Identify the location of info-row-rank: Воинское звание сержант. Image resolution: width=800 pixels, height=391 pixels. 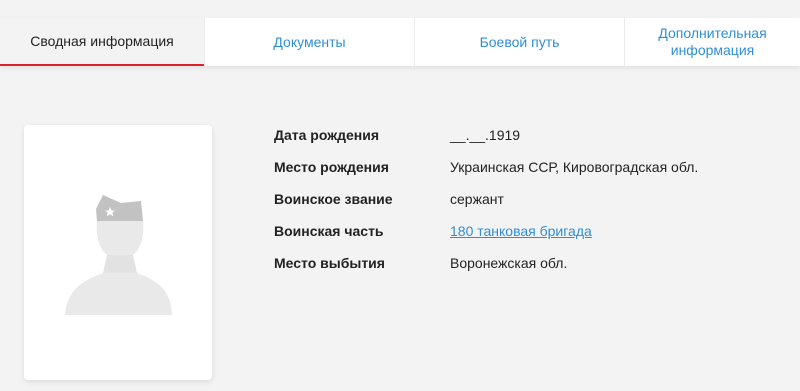
(486, 207).